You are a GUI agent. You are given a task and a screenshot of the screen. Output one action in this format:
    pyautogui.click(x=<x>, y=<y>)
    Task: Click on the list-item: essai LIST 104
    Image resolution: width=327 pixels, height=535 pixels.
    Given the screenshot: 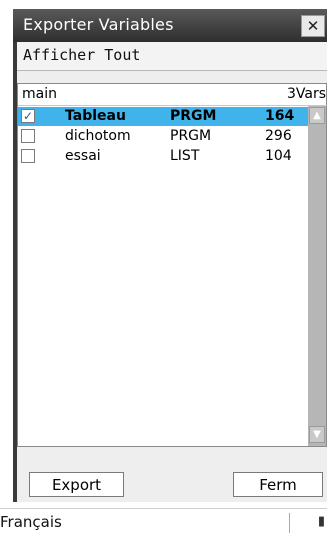 What is the action you would take?
    pyautogui.click(x=163, y=156)
    